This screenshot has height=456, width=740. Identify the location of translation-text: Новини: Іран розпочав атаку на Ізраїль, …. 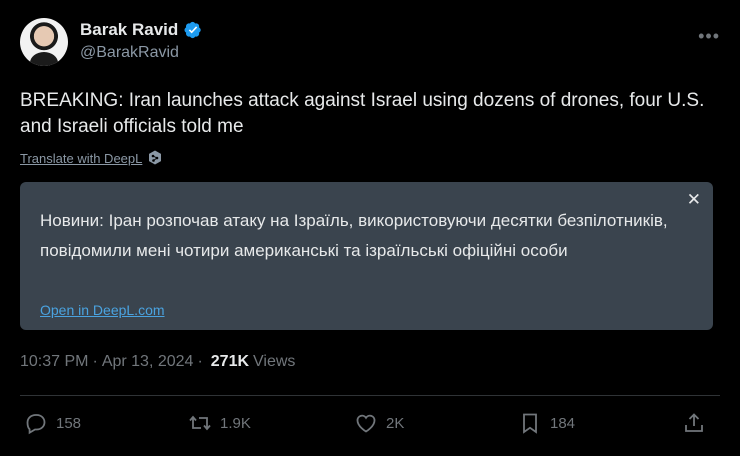
(354, 235).